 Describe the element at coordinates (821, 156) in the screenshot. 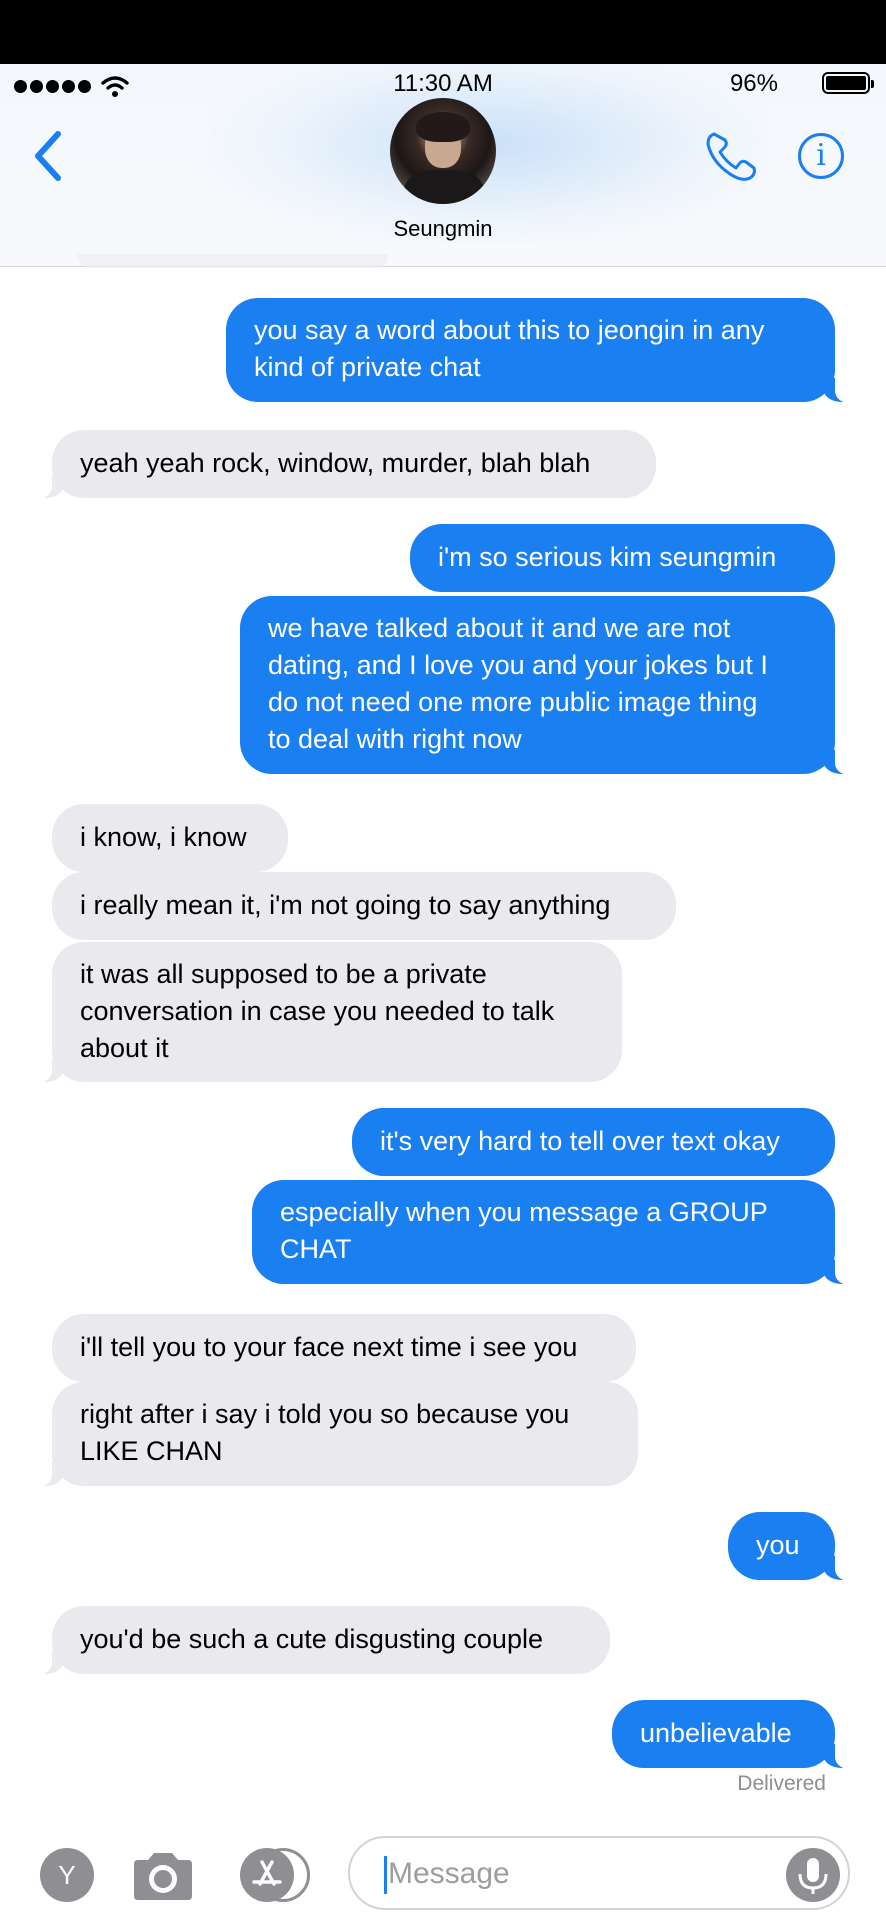

I see `info-icon: i` at that location.